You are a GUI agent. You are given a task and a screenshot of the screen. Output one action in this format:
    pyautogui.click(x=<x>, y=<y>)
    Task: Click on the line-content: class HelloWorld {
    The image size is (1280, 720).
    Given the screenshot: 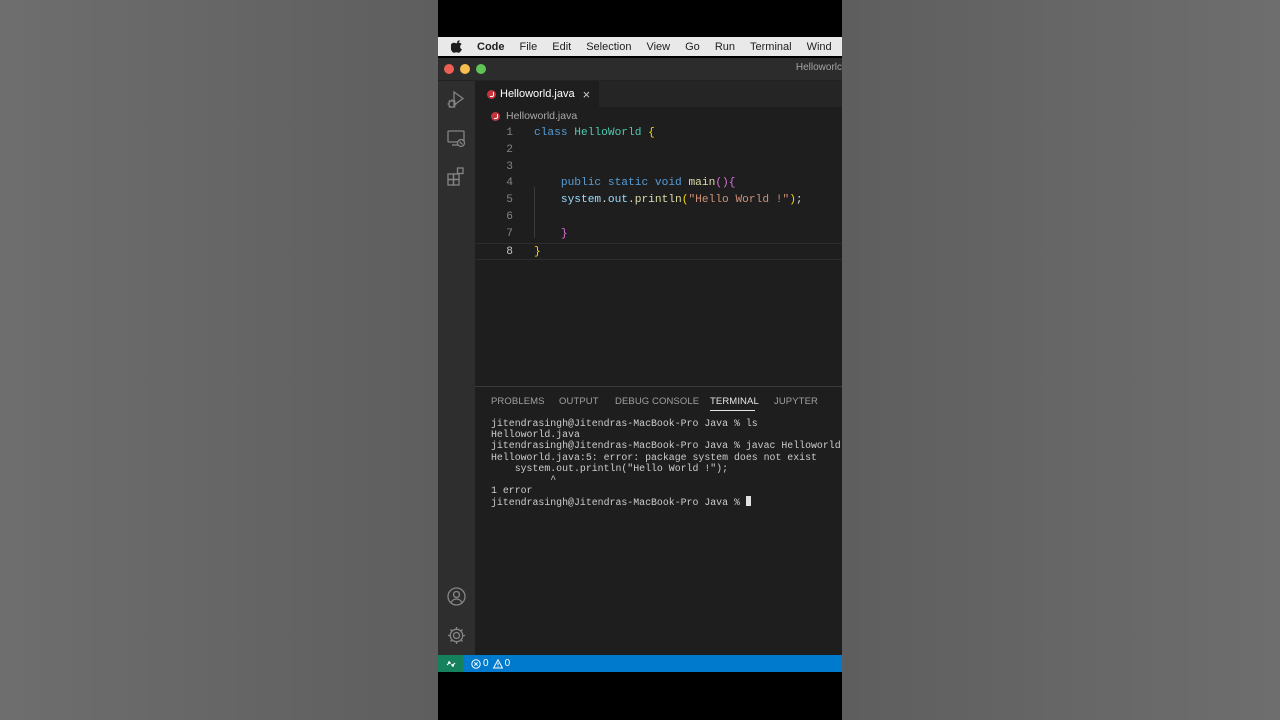 What is the action you would take?
    pyautogui.click(x=594, y=133)
    